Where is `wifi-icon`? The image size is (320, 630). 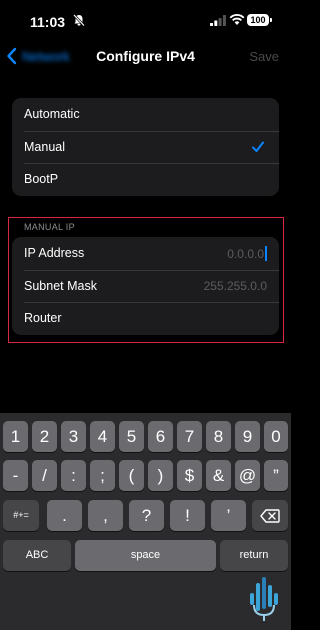 wifi-icon is located at coordinates (237, 19).